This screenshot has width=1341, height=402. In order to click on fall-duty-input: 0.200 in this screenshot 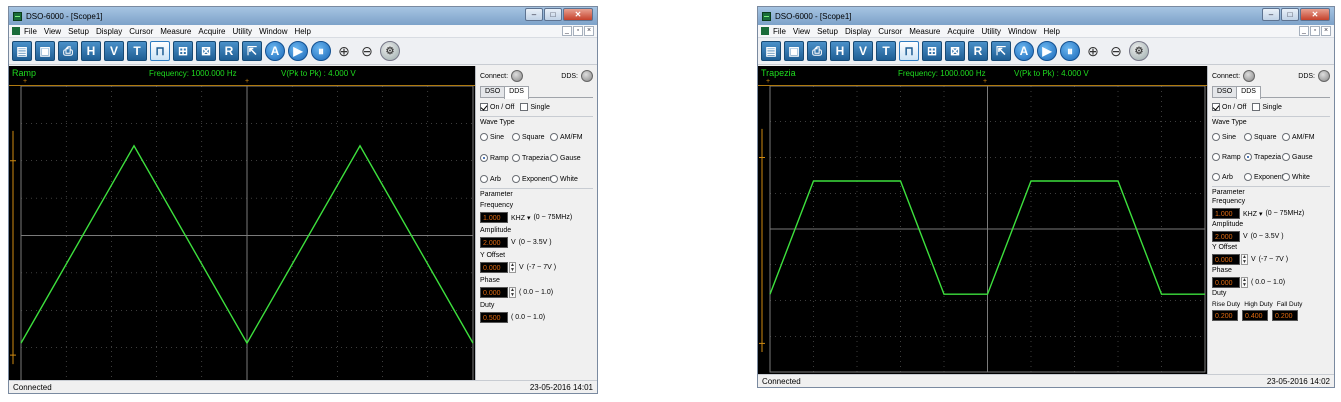, I will do `click(1285, 315)`.